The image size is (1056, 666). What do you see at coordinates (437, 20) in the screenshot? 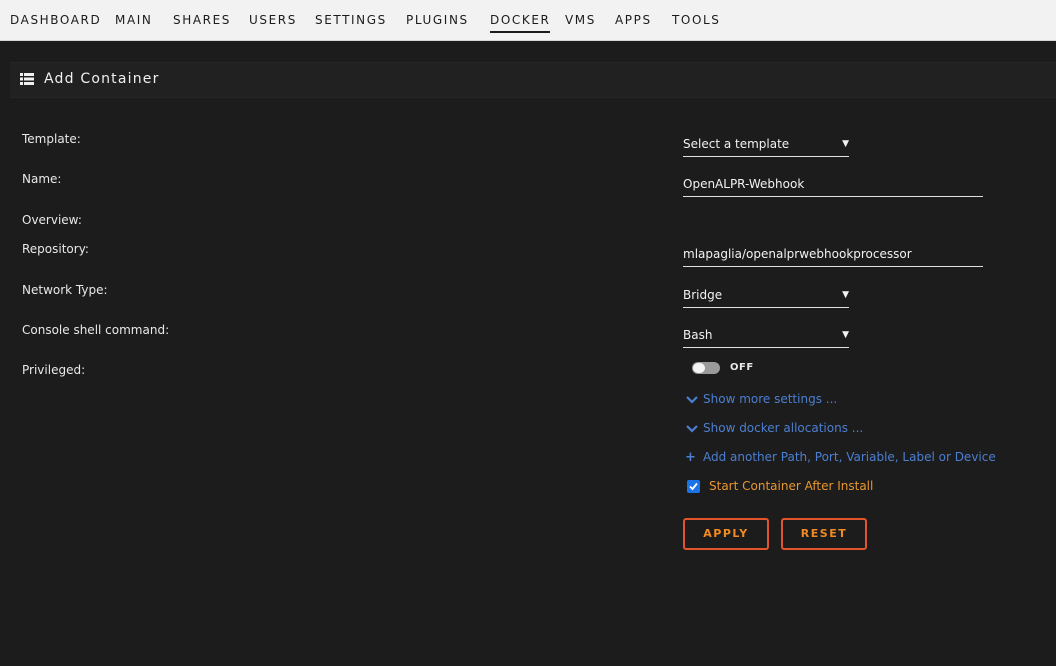
I see `nav-item-plugins: PLUGINS` at bounding box center [437, 20].